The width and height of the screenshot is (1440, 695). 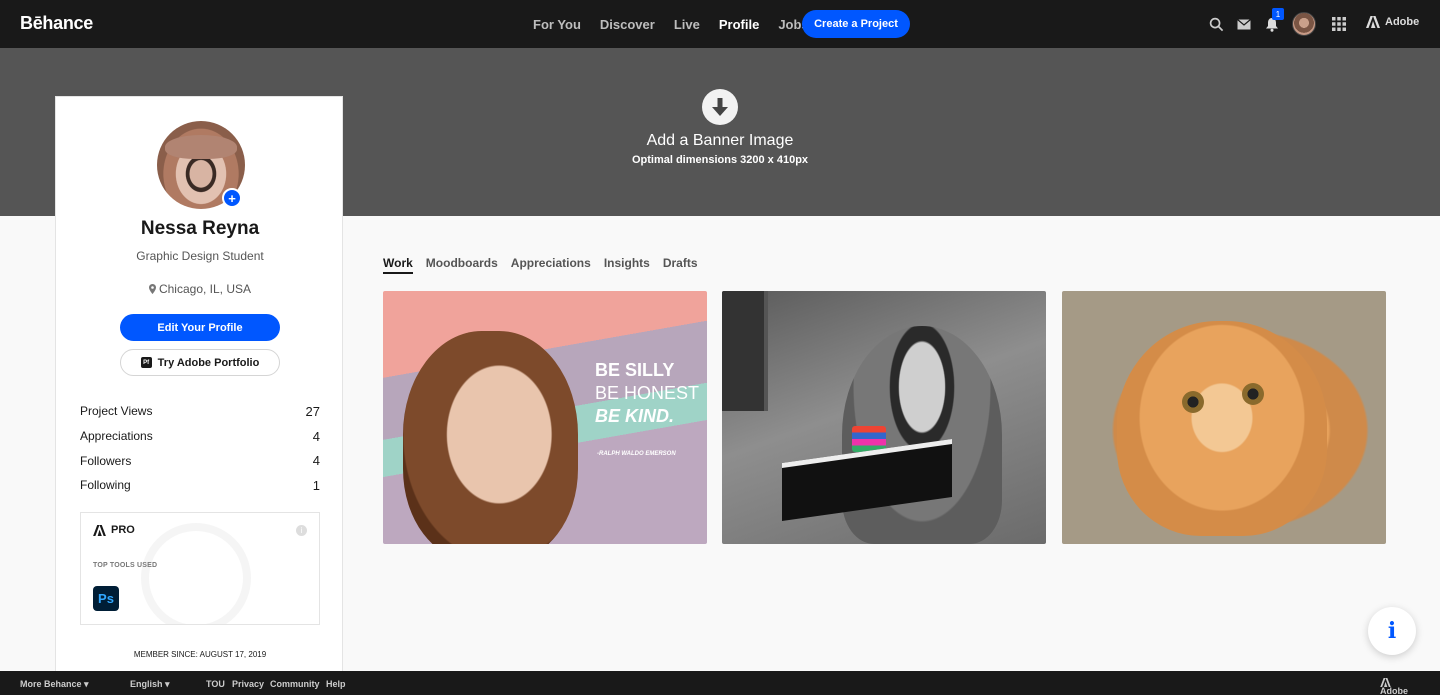 What do you see at coordinates (106, 598) in the screenshot?
I see `photoshop-icon: Ps` at bounding box center [106, 598].